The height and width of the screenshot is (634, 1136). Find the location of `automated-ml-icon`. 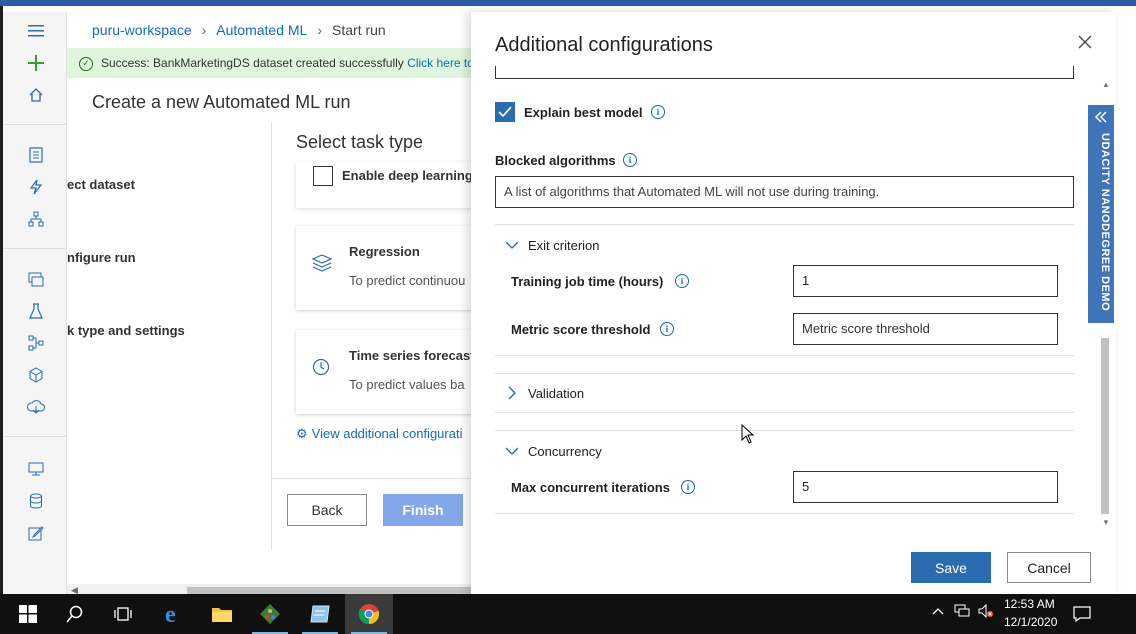

automated-ml-icon is located at coordinates (36, 187).